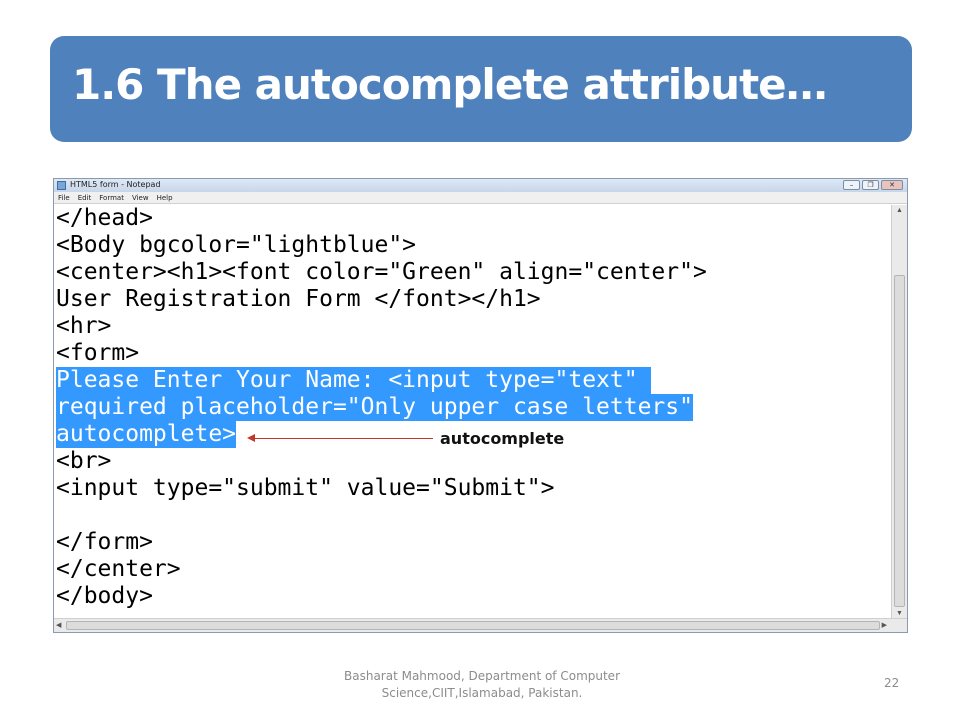  Describe the element at coordinates (892, 683) in the screenshot. I see `page-number: 22` at that location.